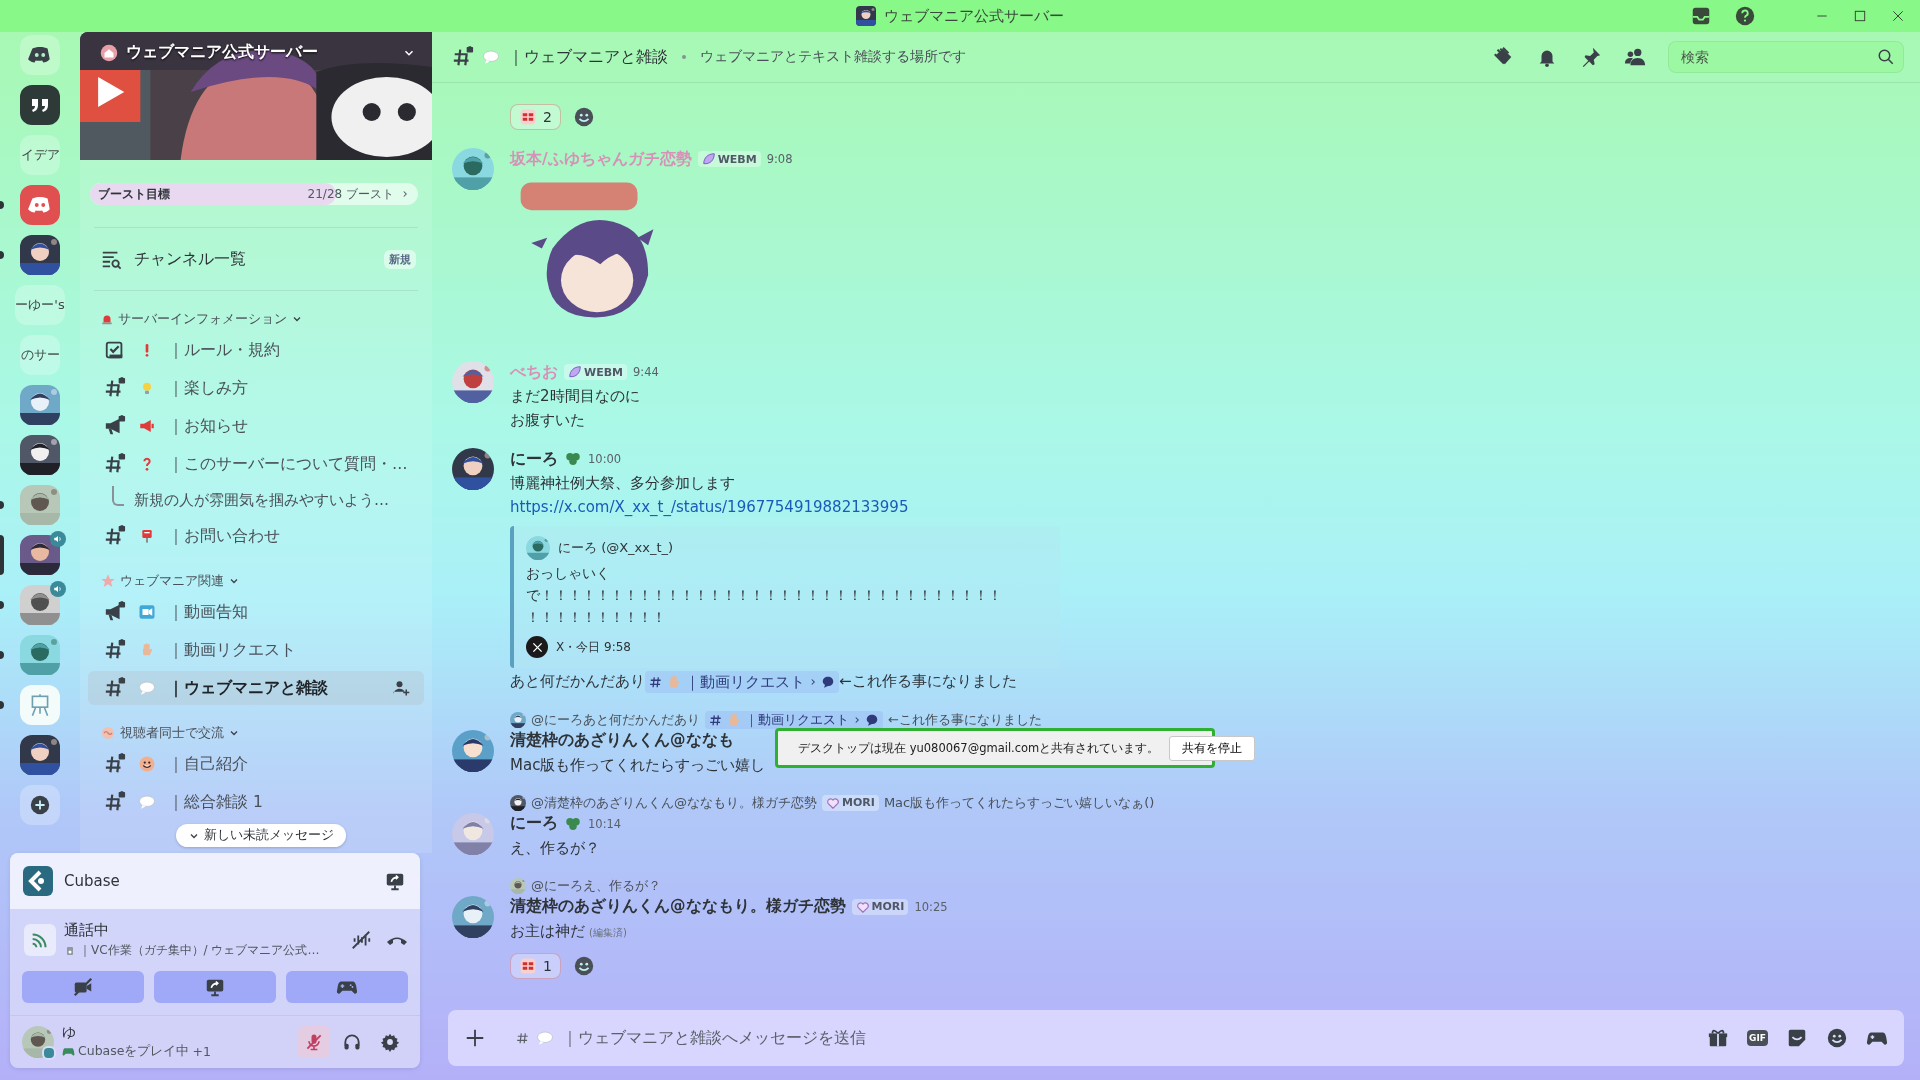 This screenshot has width=1920, height=1080. What do you see at coordinates (401, 688) in the screenshot?
I see `add-member-icon` at bounding box center [401, 688].